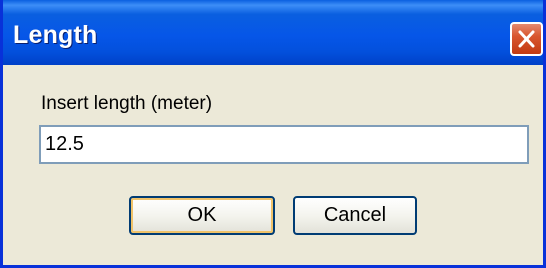 Image resolution: width=546 pixels, height=268 pixels. Describe the element at coordinates (355, 215) in the screenshot. I see `cancel-button: Cancel` at that location.